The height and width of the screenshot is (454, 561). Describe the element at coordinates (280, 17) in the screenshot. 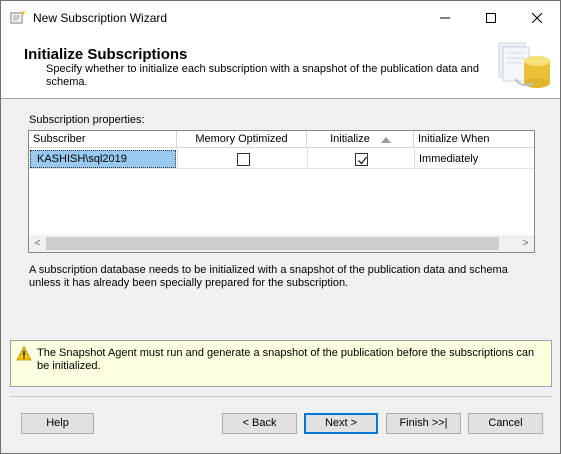

I see `title-bar: New Subscription Wizard` at that location.